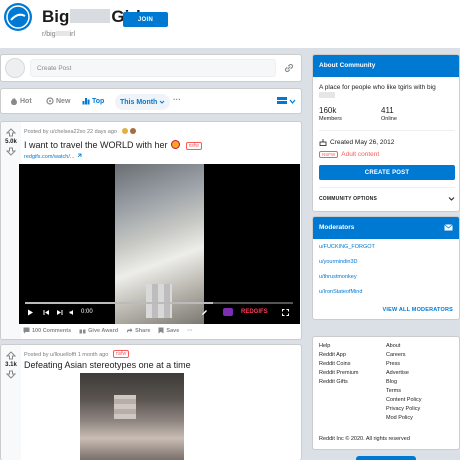 Image resolution: width=460 pixels, height=460 pixels. What do you see at coordinates (347, 247) in the screenshot?
I see `moderator-link: u/FUCKING_FORGOT` at bounding box center [347, 247].